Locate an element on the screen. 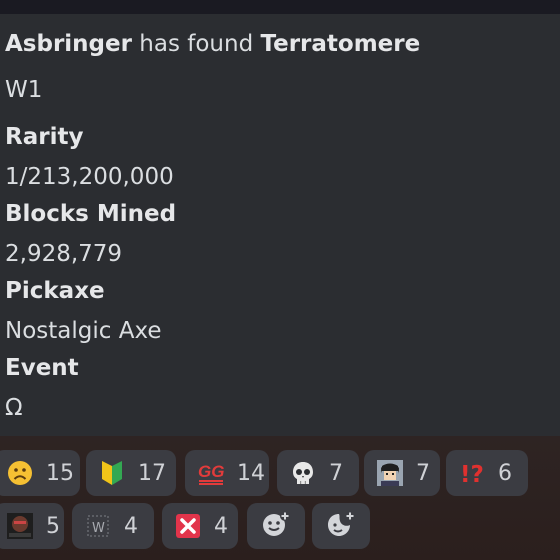 The height and width of the screenshot is (560, 560). reaction-interrobang: !? 6 is located at coordinates (487, 473).